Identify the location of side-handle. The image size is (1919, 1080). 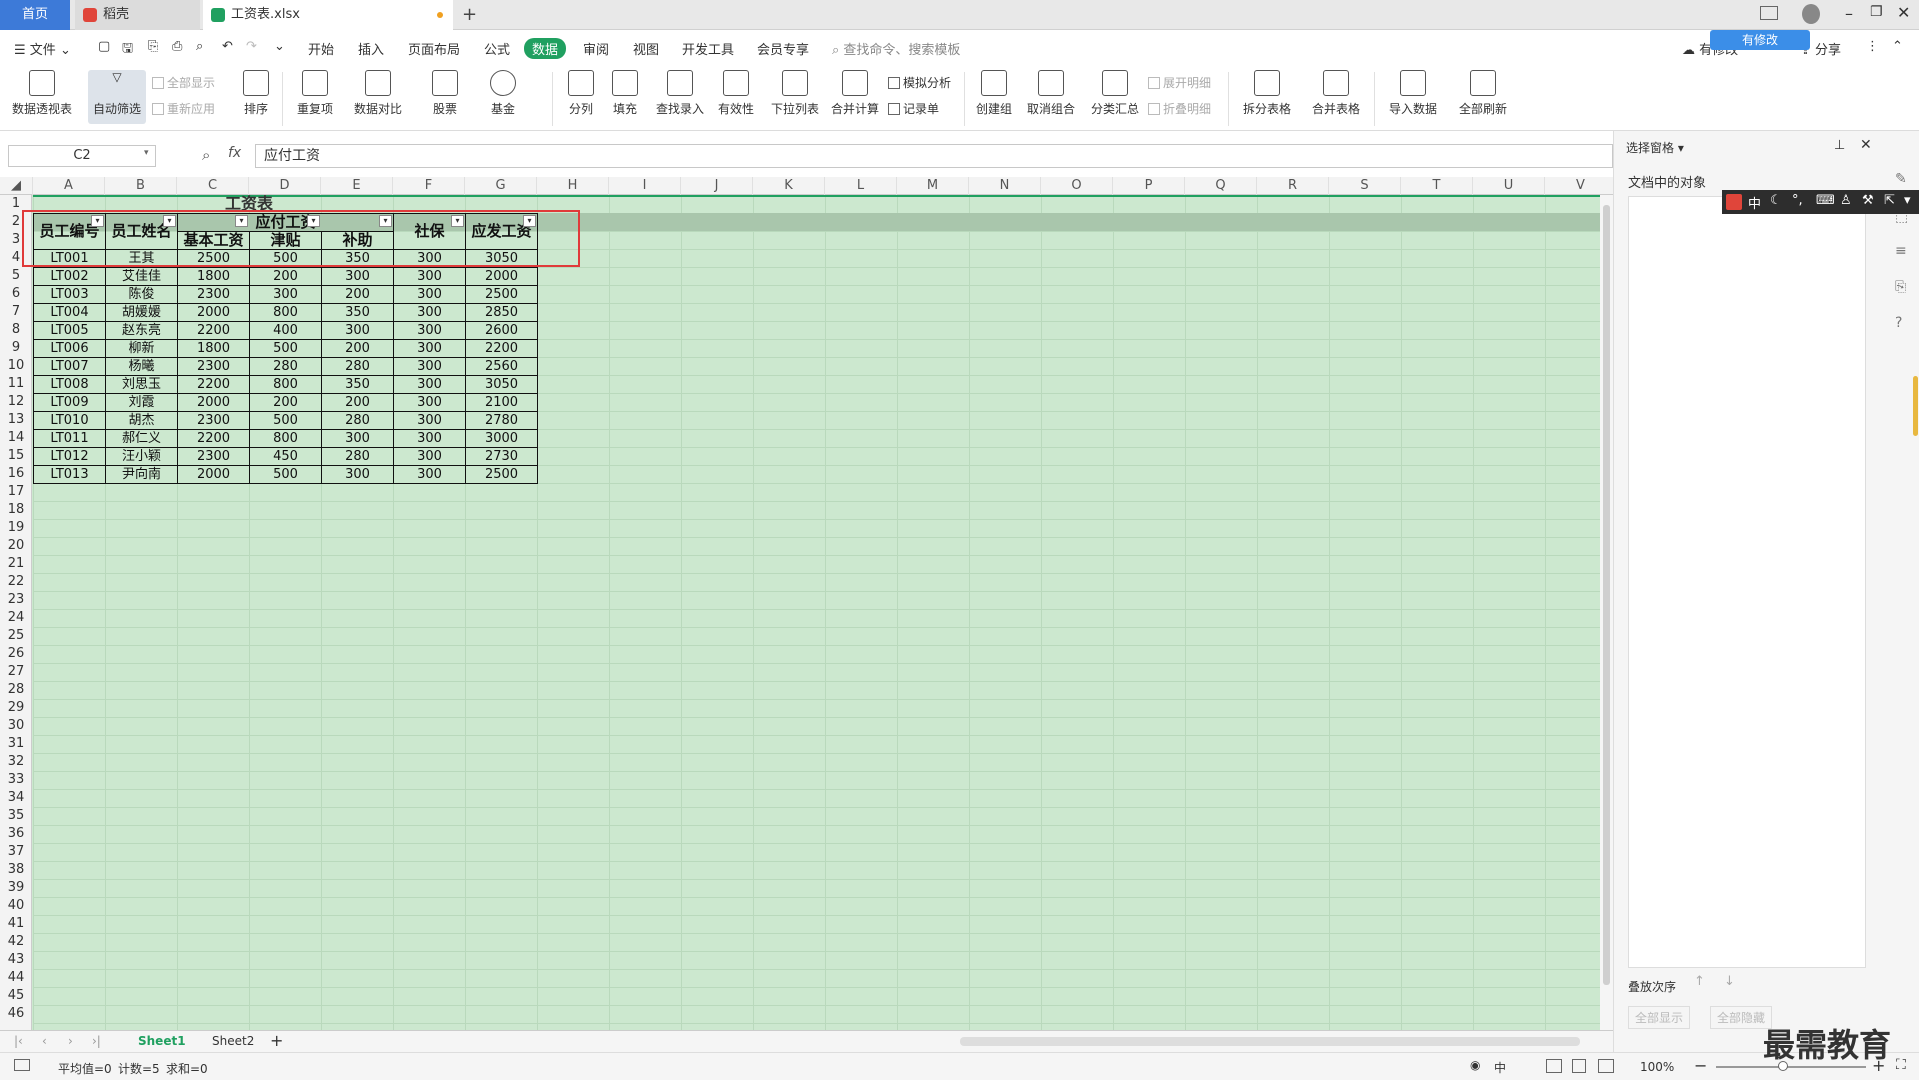
(1915, 406).